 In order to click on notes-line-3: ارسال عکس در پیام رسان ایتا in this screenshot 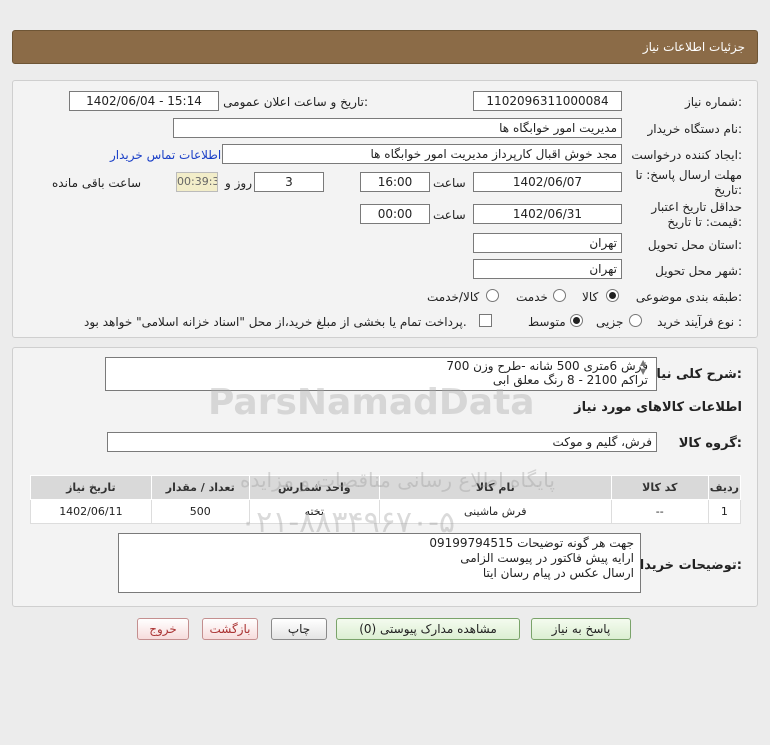, I will do `click(558, 573)`.